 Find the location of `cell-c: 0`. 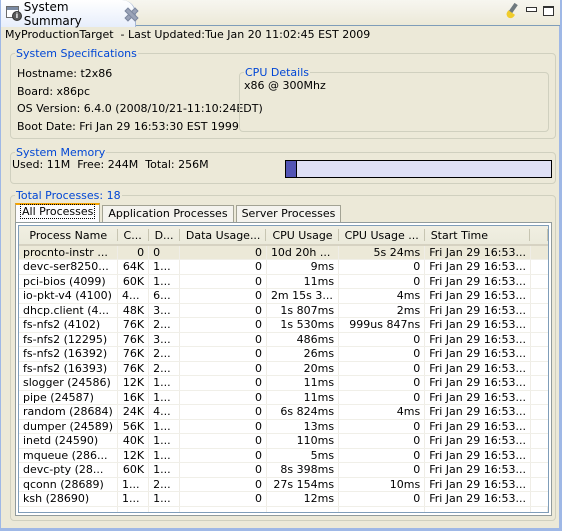

cell-c: 0 is located at coordinates (133, 252).